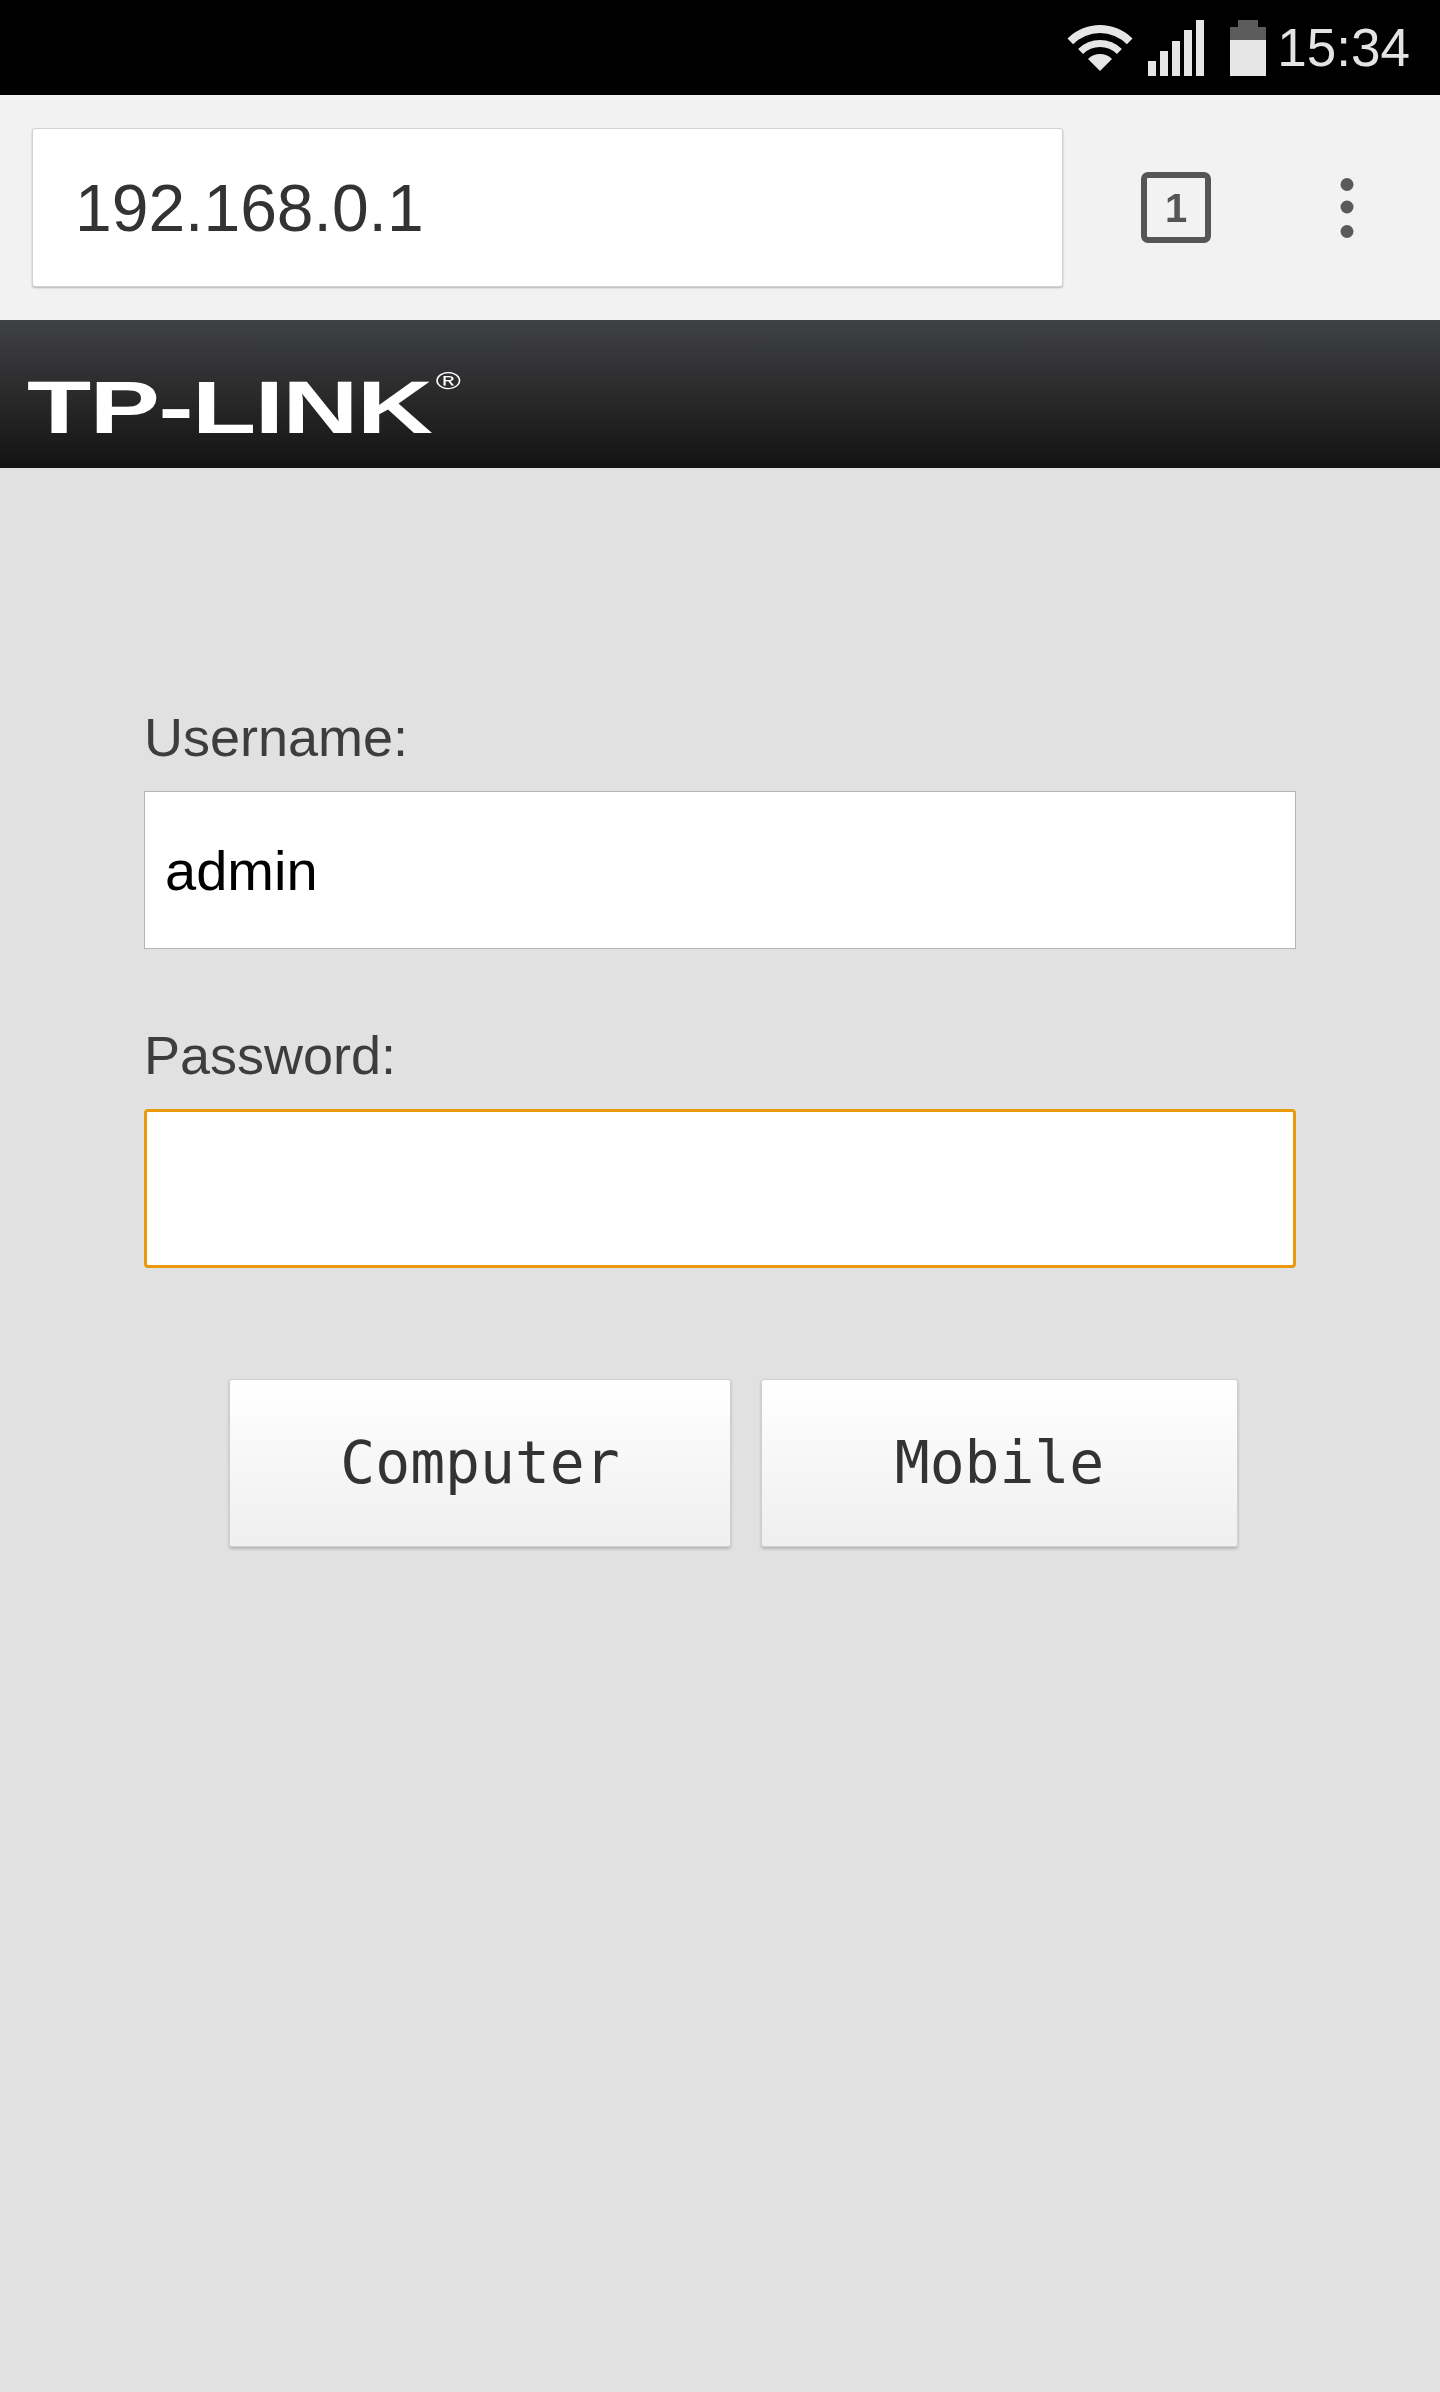 The height and width of the screenshot is (2392, 1440). What do you see at coordinates (243, 408) in the screenshot?
I see `logo: TP-LINK$^{®}$` at bounding box center [243, 408].